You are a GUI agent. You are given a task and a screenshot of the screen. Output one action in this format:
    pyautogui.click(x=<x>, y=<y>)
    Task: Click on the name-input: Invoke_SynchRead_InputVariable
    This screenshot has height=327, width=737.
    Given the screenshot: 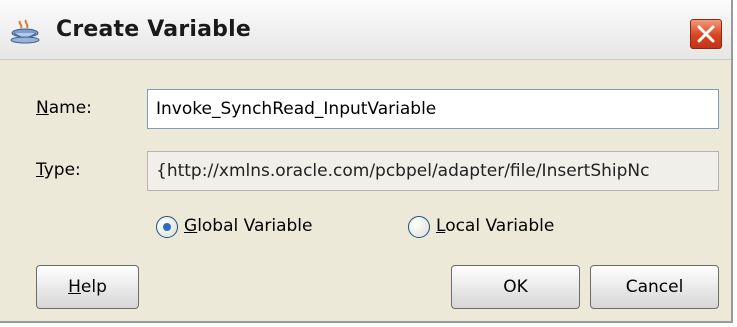 What is the action you would take?
    pyautogui.click(x=433, y=109)
    